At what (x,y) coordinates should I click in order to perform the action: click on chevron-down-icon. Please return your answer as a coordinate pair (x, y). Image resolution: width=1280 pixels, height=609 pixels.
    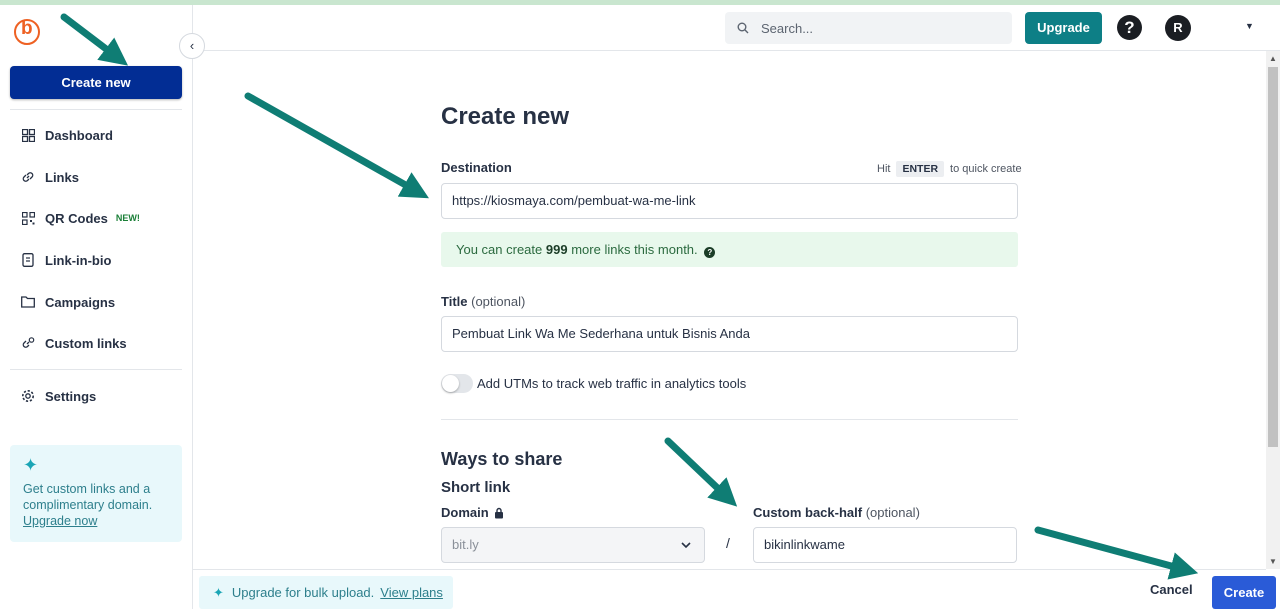
    Looking at the image, I should click on (686, 545).